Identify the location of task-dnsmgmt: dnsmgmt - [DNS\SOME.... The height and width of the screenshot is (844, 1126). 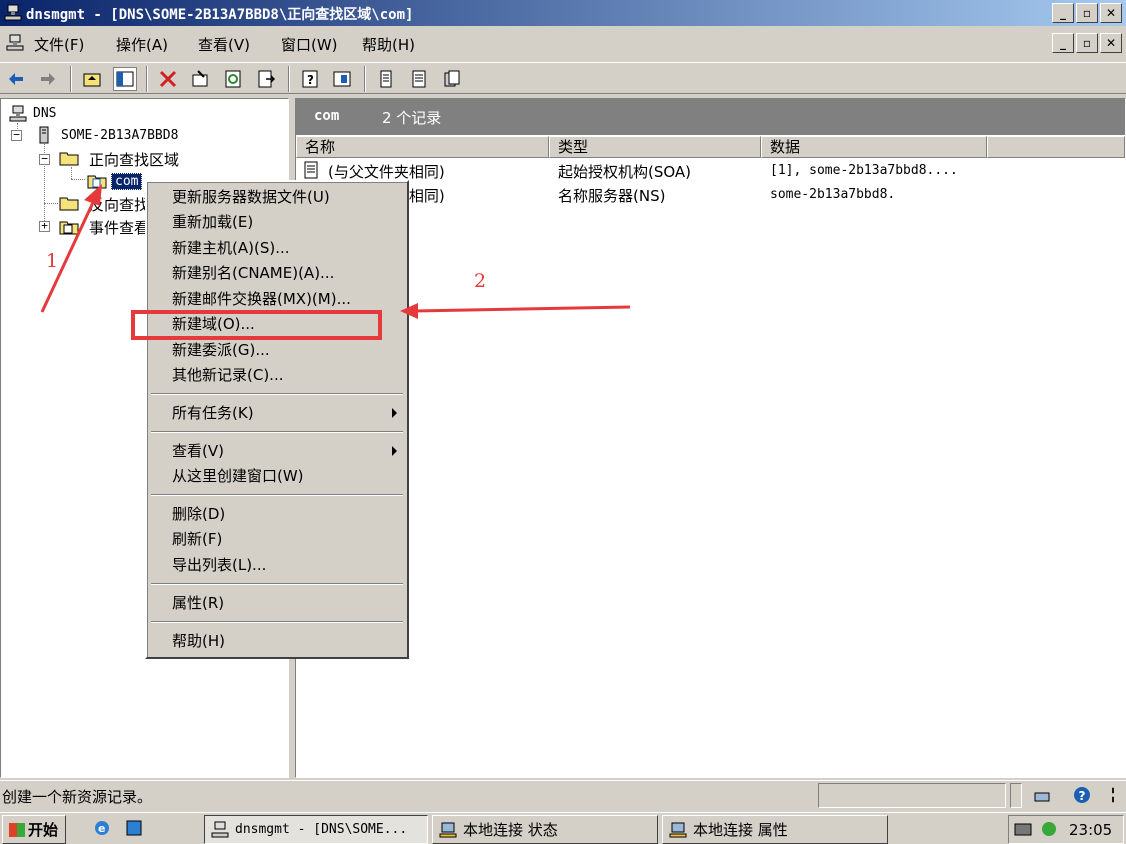
(316, 829).